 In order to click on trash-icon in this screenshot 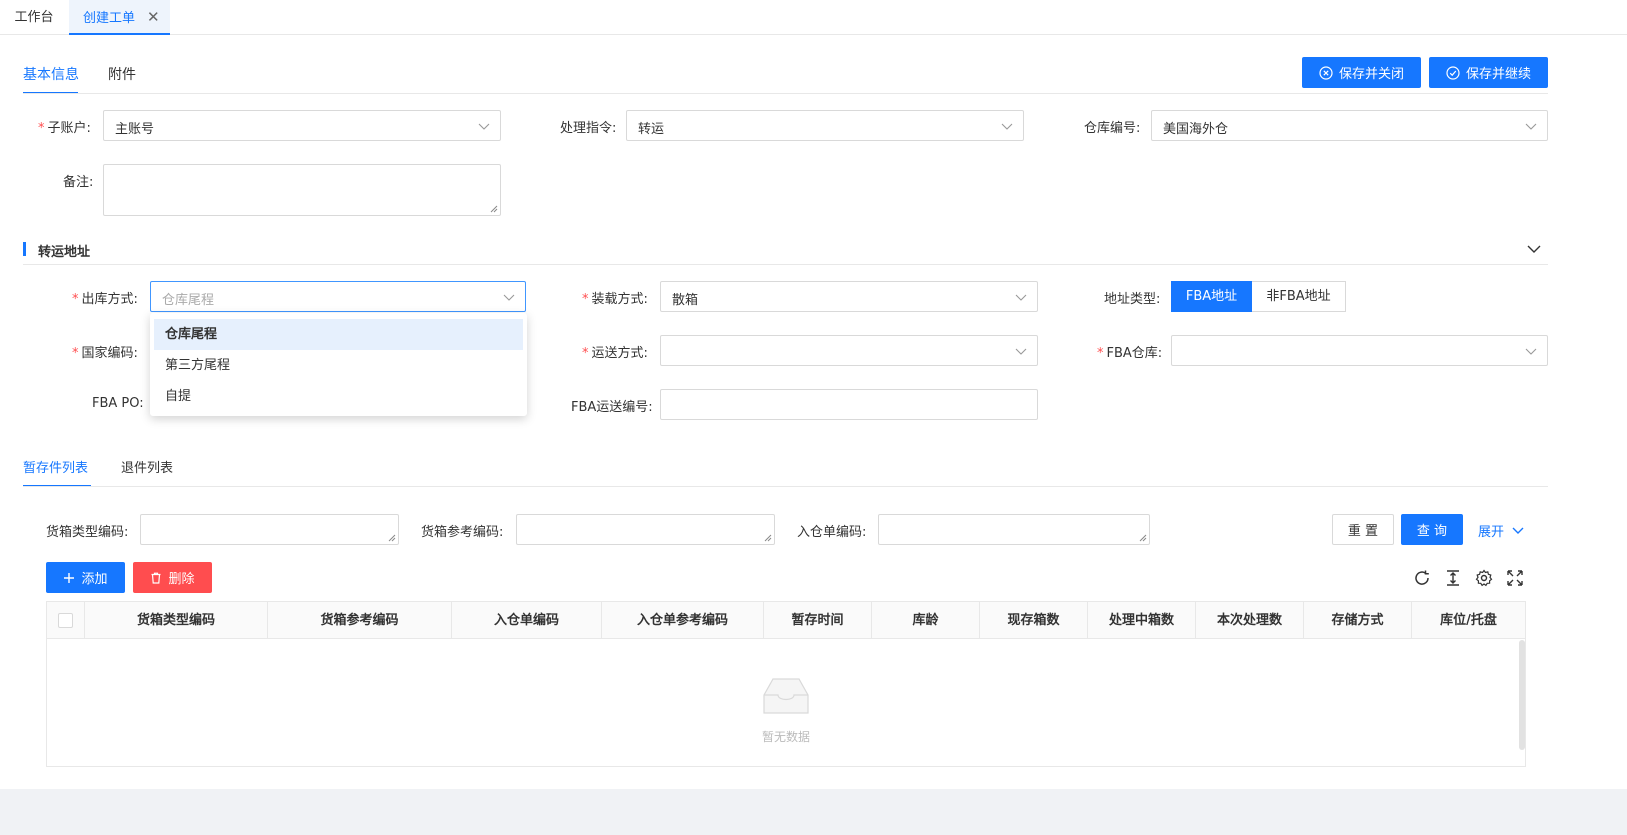, I will do `click(156, 578)`.